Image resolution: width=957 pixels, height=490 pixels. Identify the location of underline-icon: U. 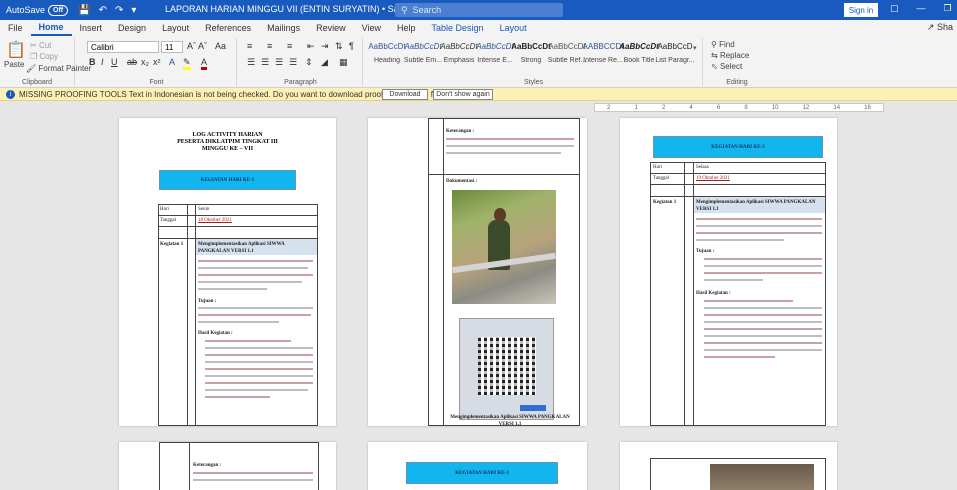
(114, 62).